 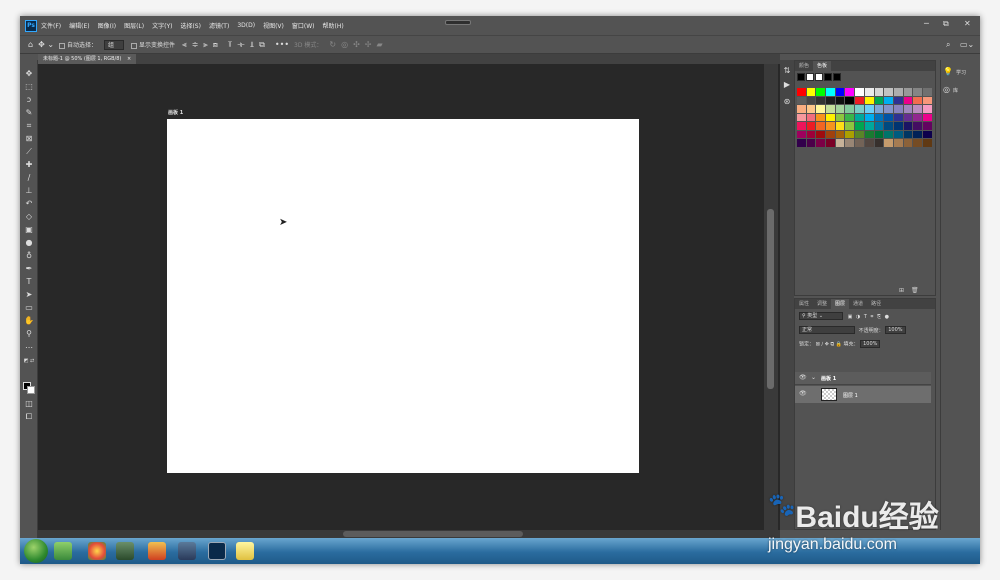 What do you see at coordinates (840, 304) in the screenshot?
I see `tab-layers: 图层` at bounding box center [840, 304].